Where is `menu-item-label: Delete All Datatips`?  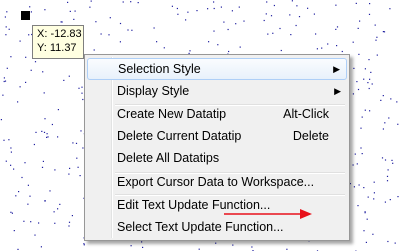
menu-item-label: Delete All Datatips is located at coordinates (168, 158).